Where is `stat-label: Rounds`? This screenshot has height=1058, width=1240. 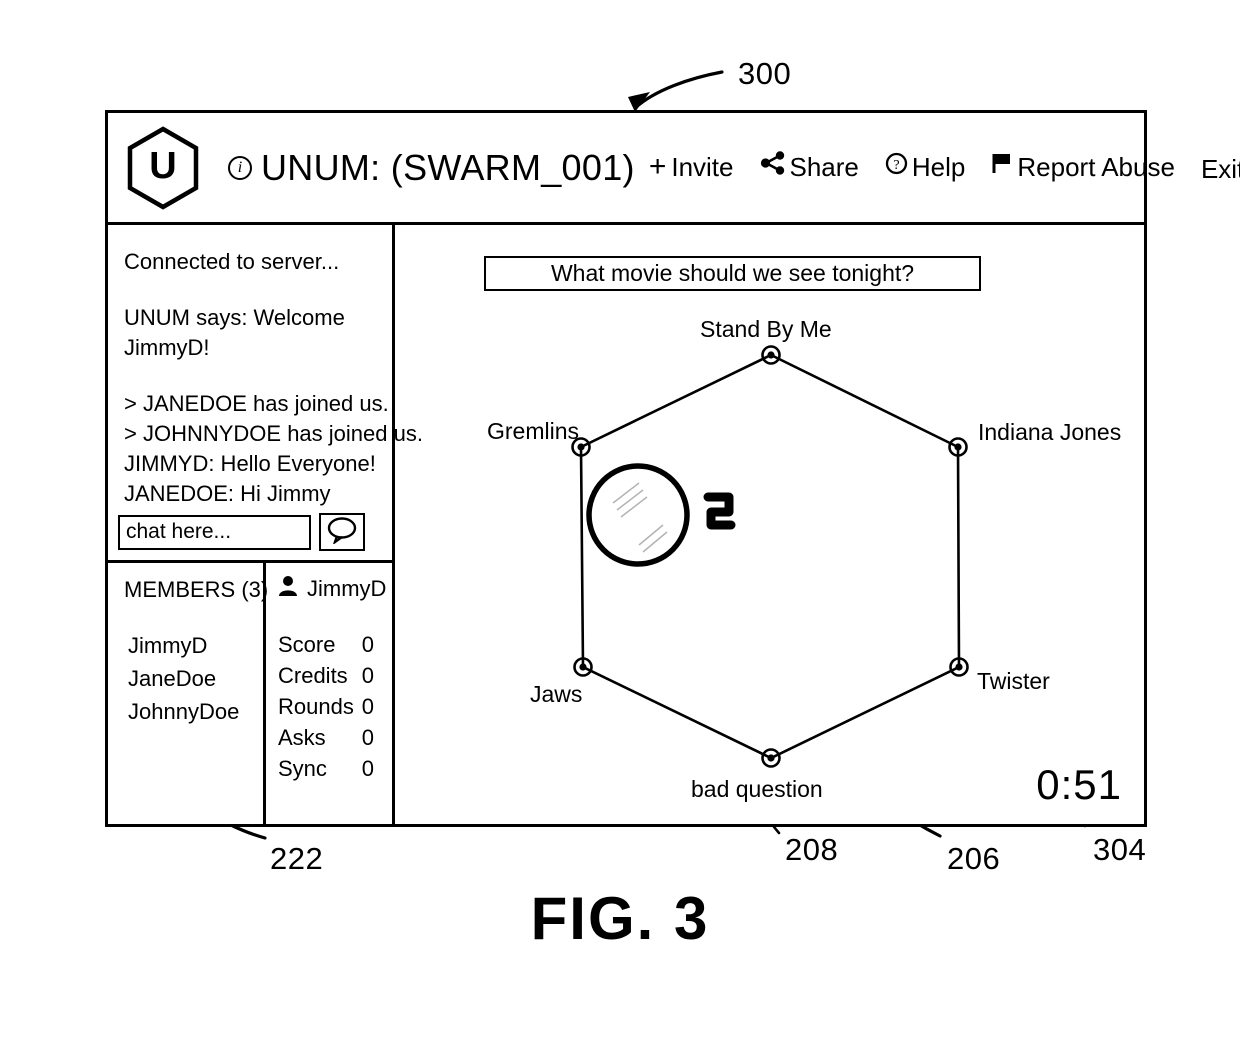 stat-label: Rounds is located at coordinates (316, 706).